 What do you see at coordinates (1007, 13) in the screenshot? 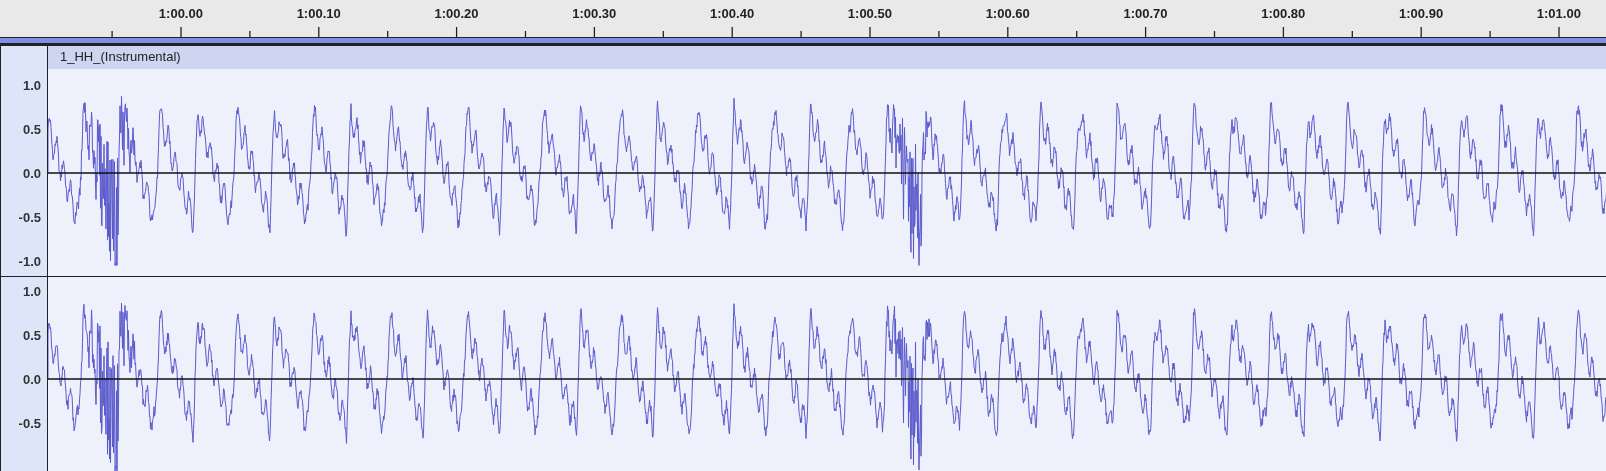
I see `time-label: 1:00.60` at bounding box center [1007, 13].